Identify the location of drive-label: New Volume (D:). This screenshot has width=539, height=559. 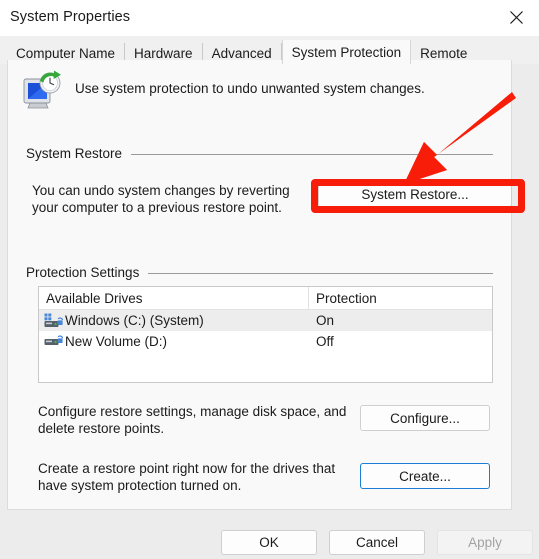
(116, 341).